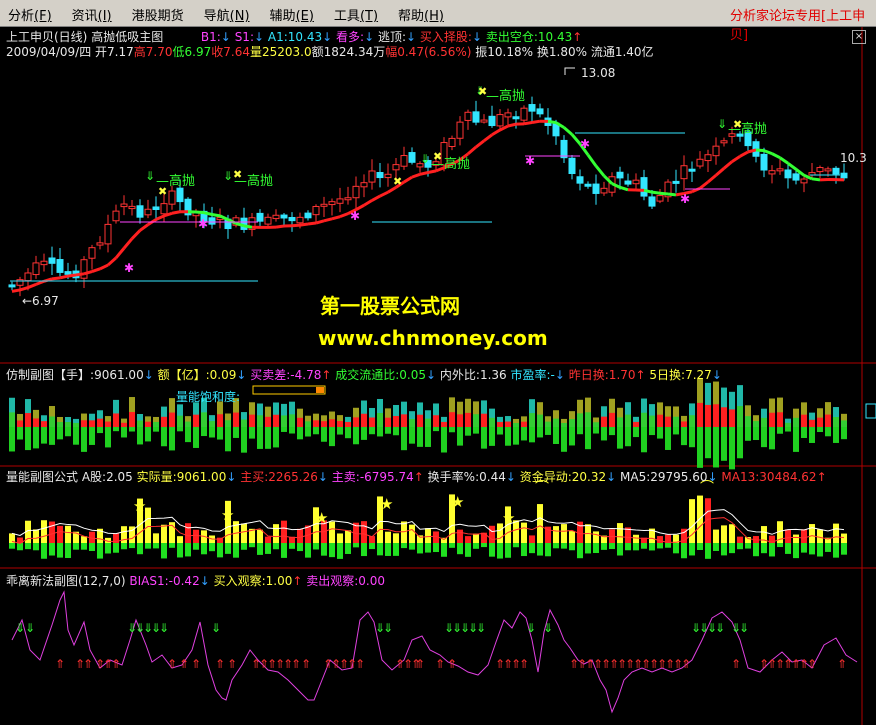 The height and width of the screenshot is (725, 876). Describe the element at coordinates (356, 14) in the screenshot. I see `menu-5: 工具(T)` at that location.